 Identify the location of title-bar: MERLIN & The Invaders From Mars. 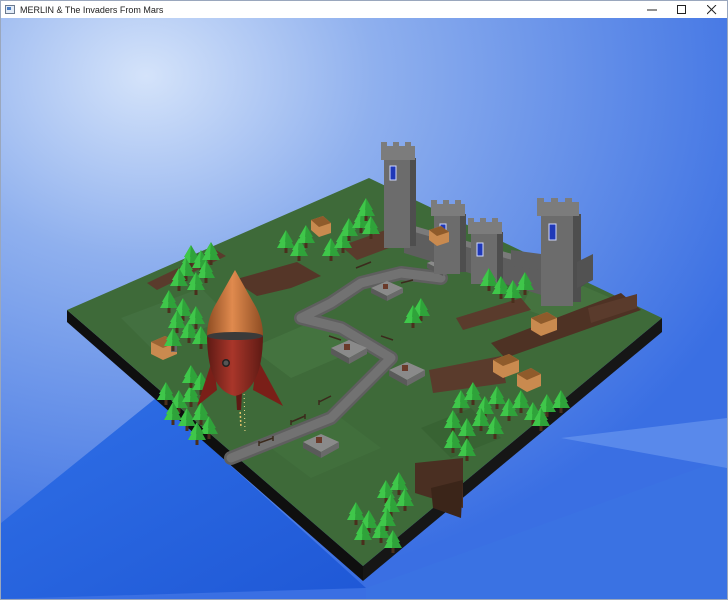
(364, 9).